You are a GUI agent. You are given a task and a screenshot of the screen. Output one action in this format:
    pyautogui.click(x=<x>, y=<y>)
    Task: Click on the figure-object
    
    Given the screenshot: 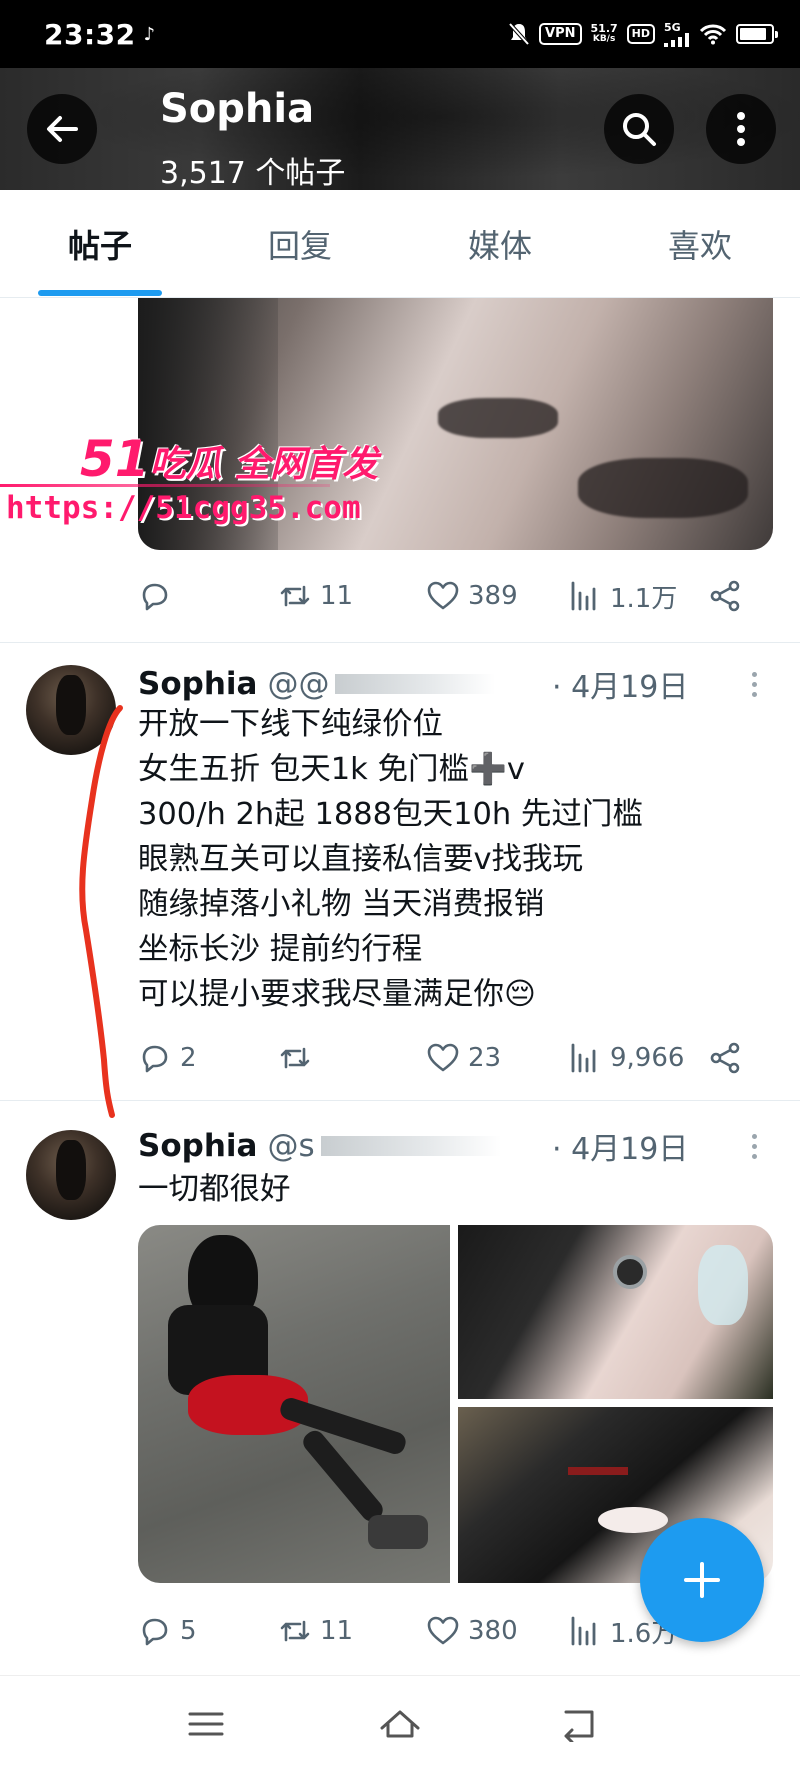 What is the action you would take?
    pyautogui.click(x=723, y=1285)
    